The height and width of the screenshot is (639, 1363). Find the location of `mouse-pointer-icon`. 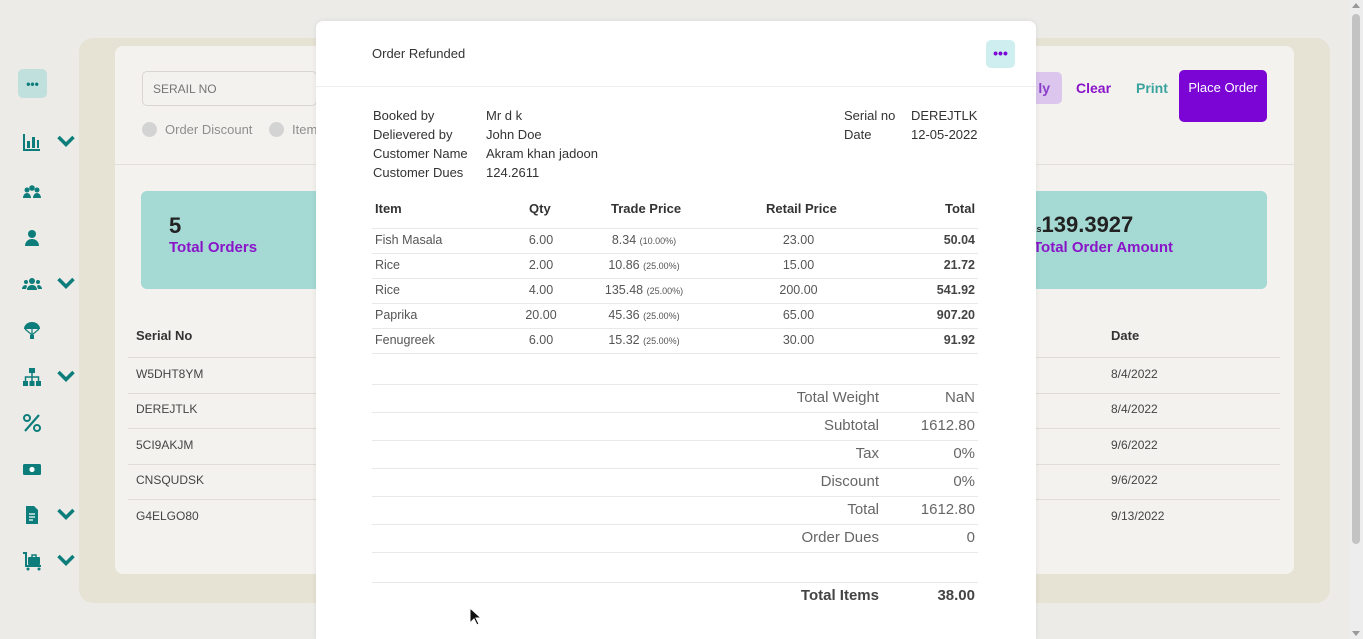

mouse-pointer-icon is located at coordinates (476, 616).